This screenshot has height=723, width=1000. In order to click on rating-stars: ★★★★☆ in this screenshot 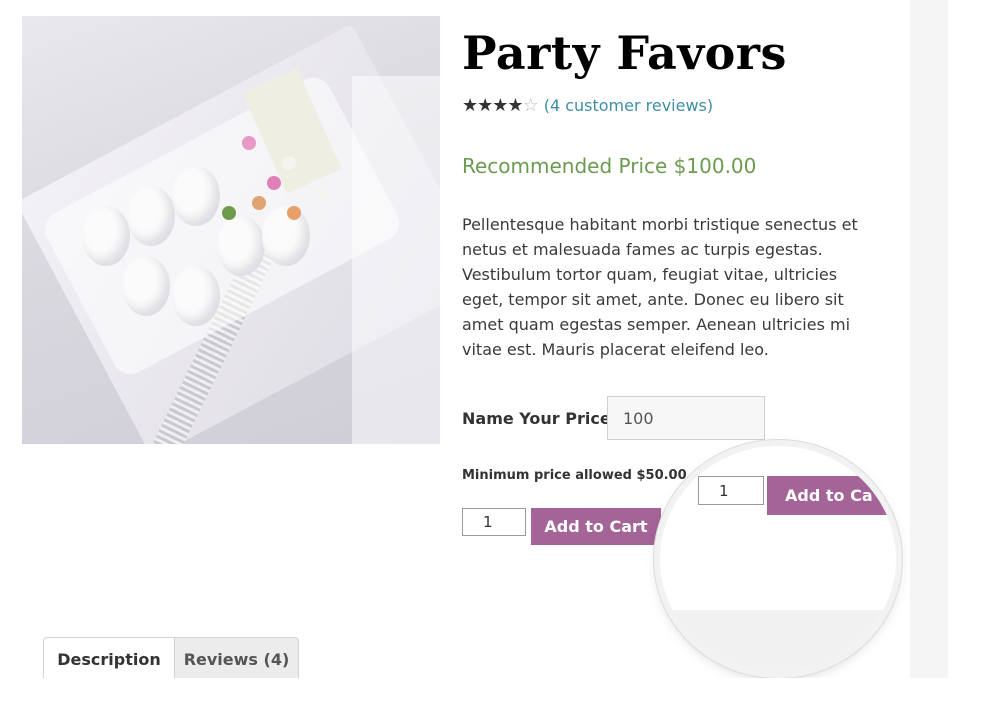, I will do `click(500, 105)`.